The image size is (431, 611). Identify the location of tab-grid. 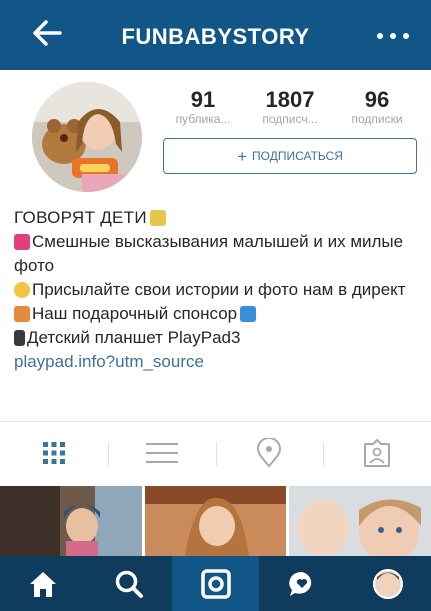
(54, 453).